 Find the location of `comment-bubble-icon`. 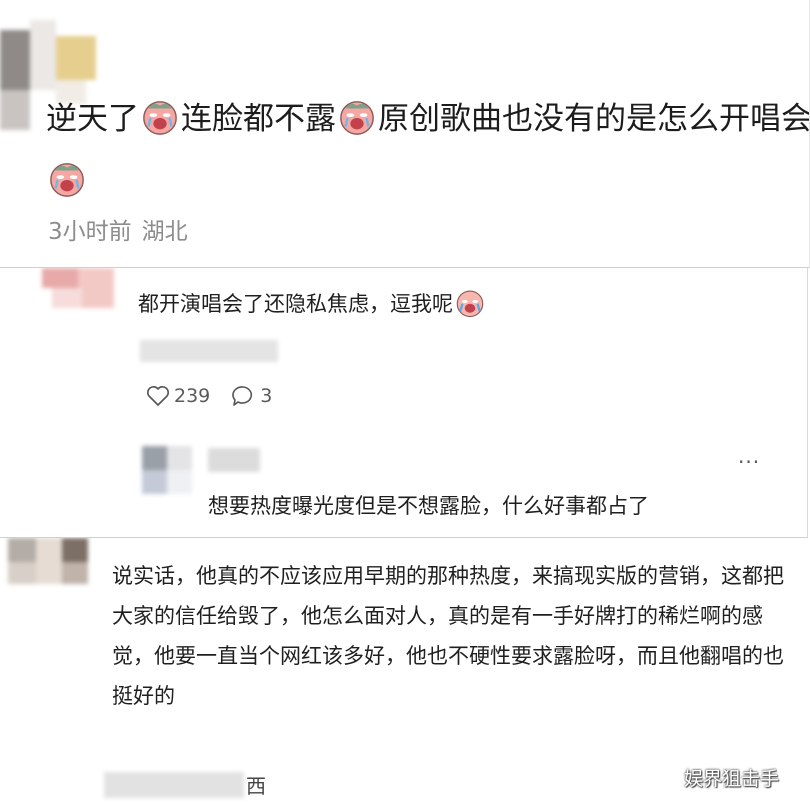

comment-bubble-icon is located at coordinates (242, 396).